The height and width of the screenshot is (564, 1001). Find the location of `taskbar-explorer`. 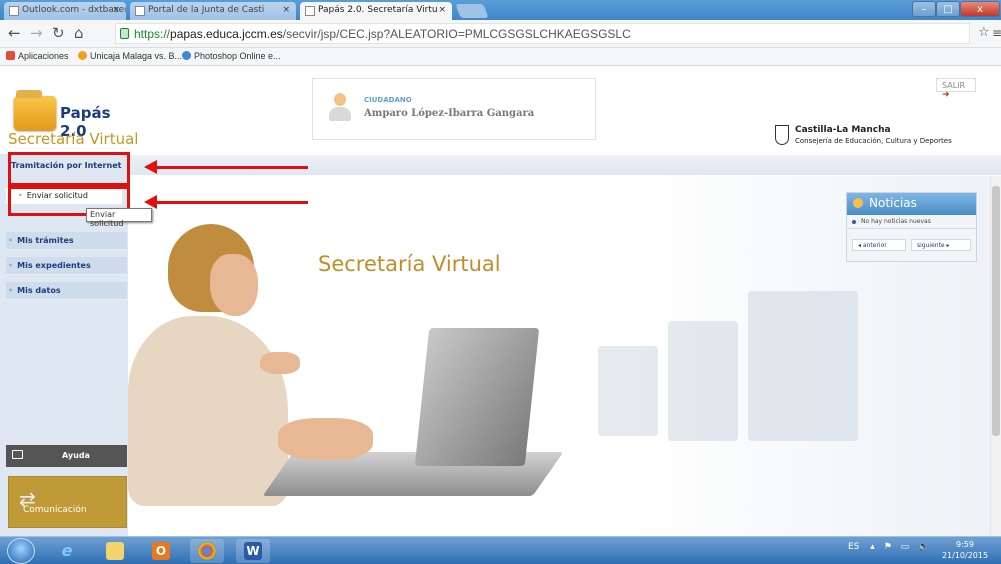

taskbar-explorer is located at coordinates (115, 551).